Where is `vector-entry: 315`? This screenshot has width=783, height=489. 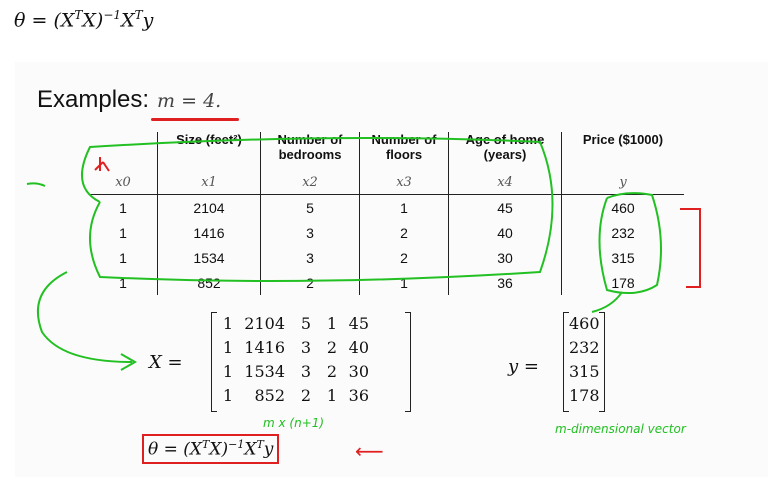
vector-entry: 315 is located at coordinates (584, 371).